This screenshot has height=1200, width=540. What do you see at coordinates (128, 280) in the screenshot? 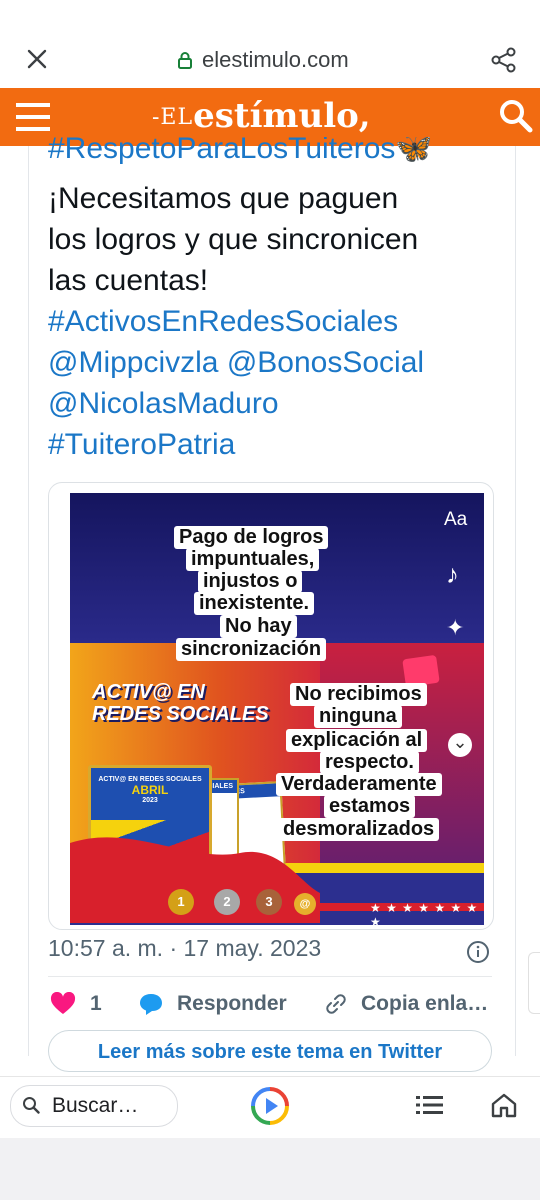
I see `tweet-text-line: las cuentas!` at bounding box center [128, 280].